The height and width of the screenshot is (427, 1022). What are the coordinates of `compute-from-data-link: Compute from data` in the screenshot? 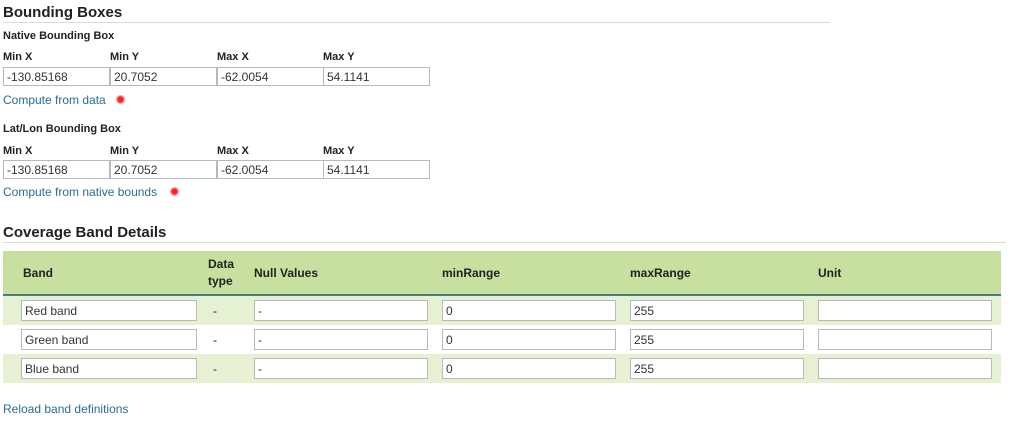 It's located at (54, 100).